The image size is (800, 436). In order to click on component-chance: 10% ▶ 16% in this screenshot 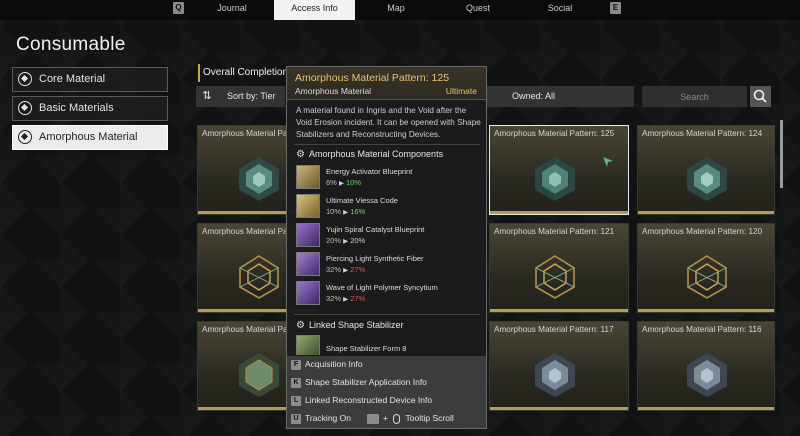, I will do `click(346, 211)`.